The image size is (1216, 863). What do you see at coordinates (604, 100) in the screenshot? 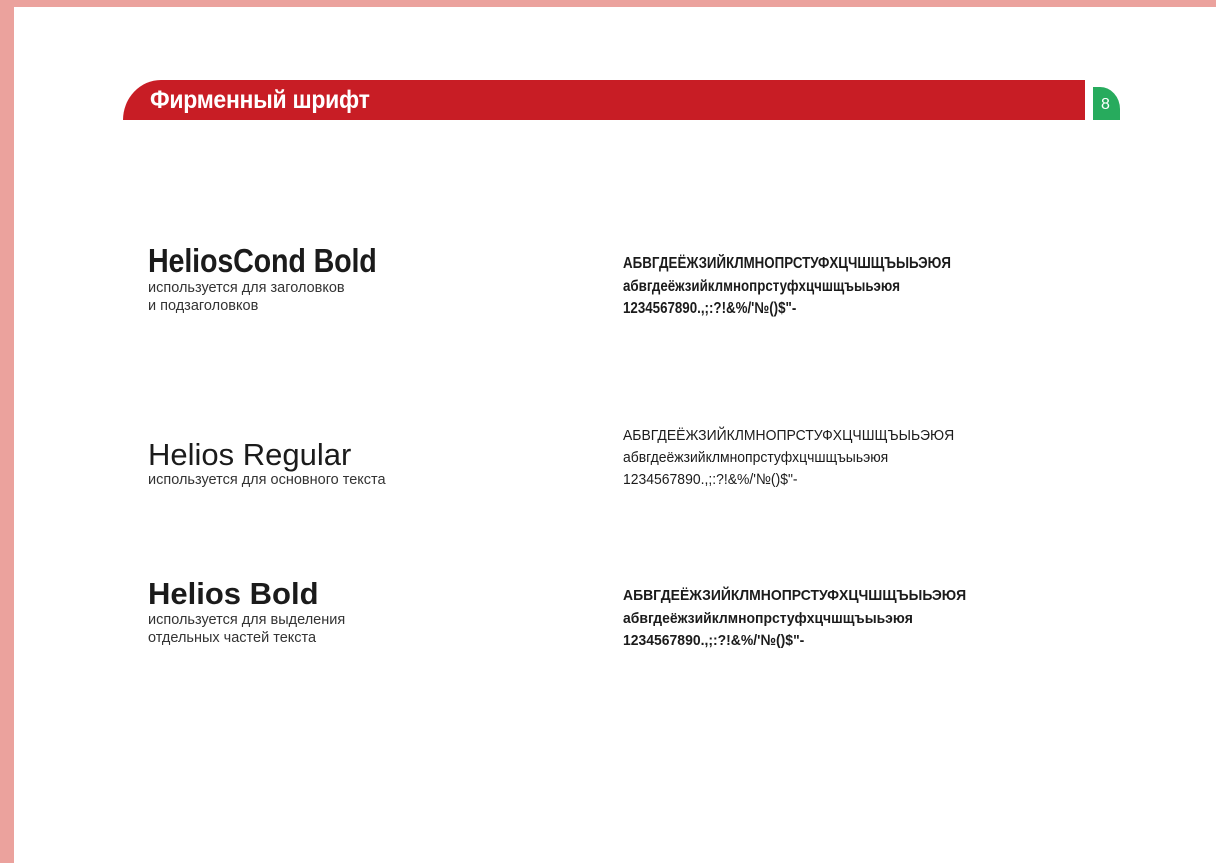
I see `section-header-bar: Фирменный шрифт` at bounding box center [604, 100].